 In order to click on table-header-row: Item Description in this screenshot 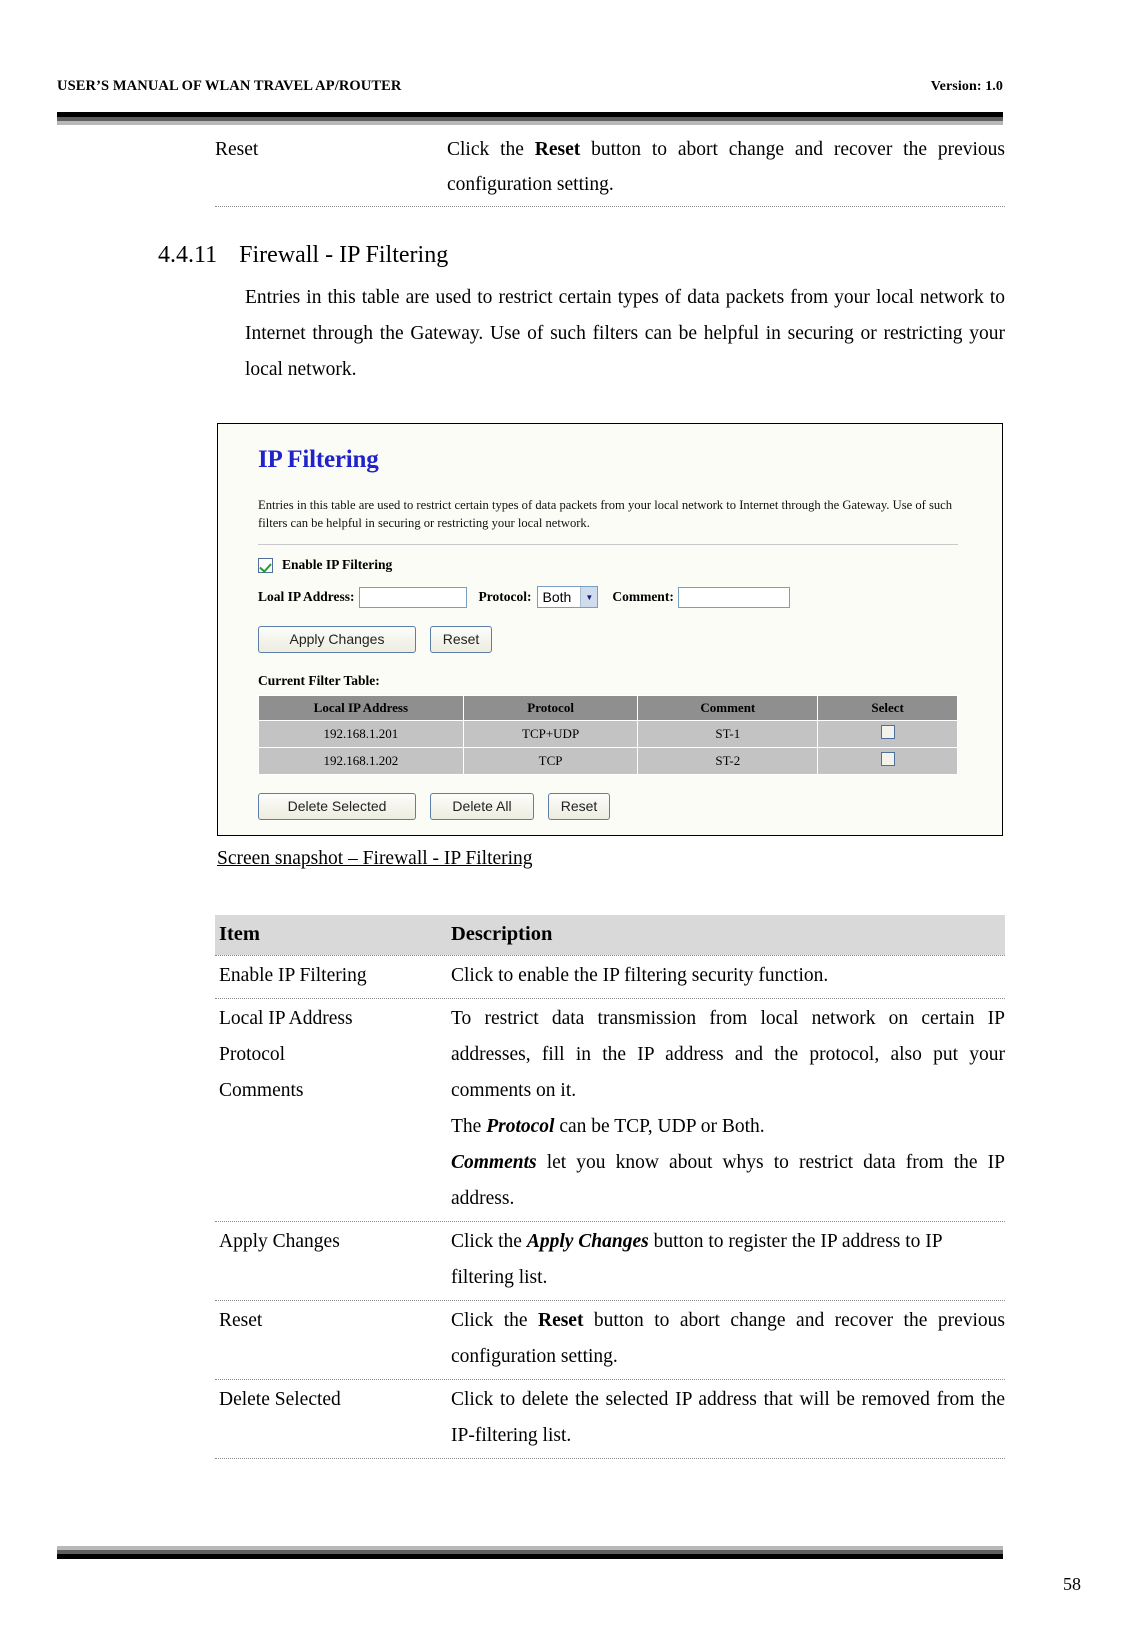, I will do `click(610, 935)`.